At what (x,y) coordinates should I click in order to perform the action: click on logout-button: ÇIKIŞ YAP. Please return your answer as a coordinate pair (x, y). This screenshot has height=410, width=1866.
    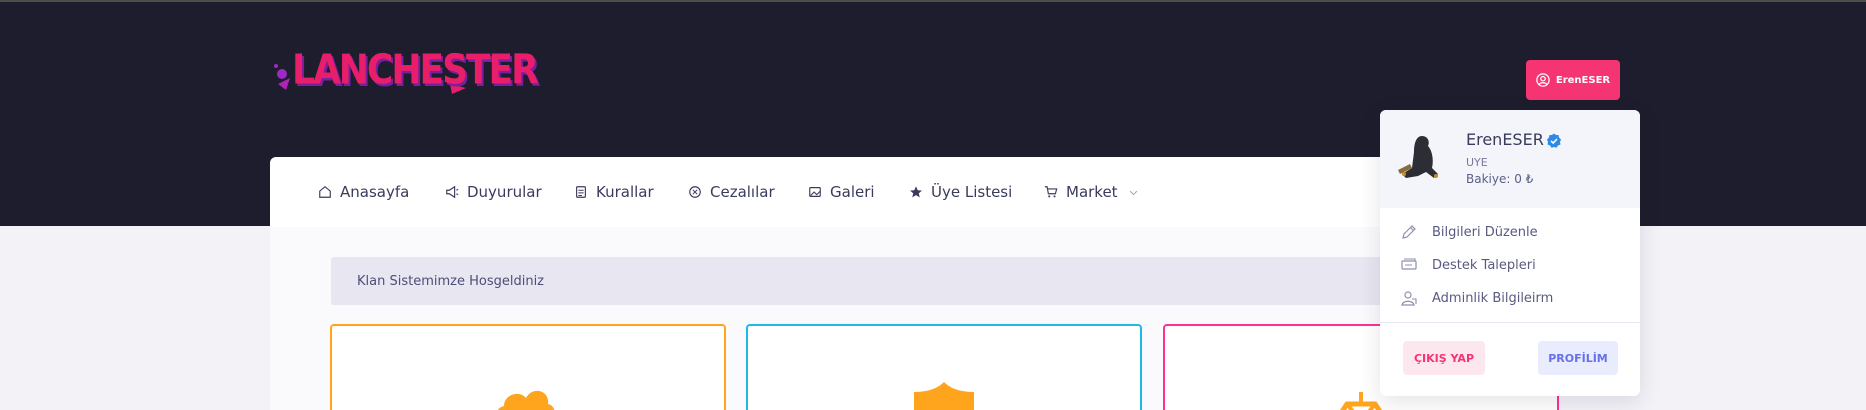
    Looking at the image, I should click on (1444, 358).